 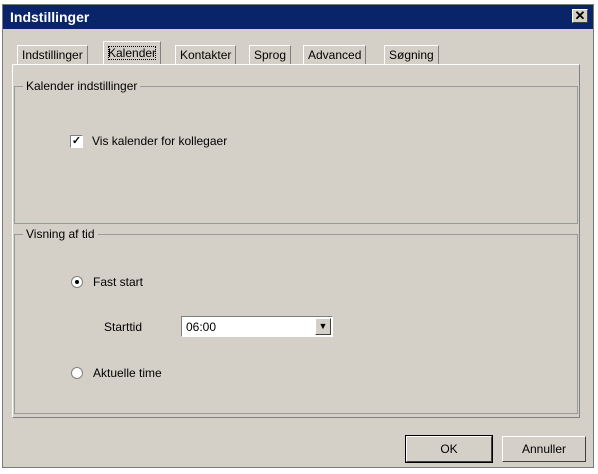 I want to click on close-button: ✕, so click(x=580, y=16).